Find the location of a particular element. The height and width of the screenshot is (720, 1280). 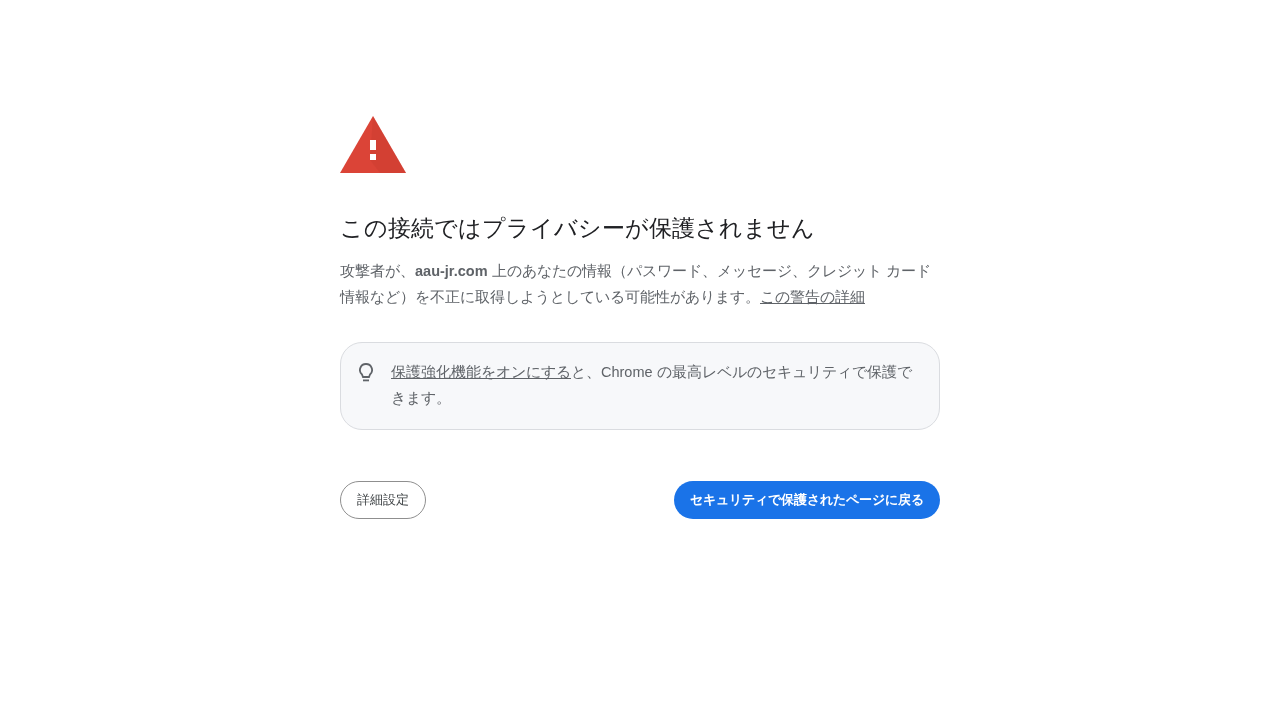

page-heading: この接続ではプライバシーが保護されません is located at coordinates (578, 228).